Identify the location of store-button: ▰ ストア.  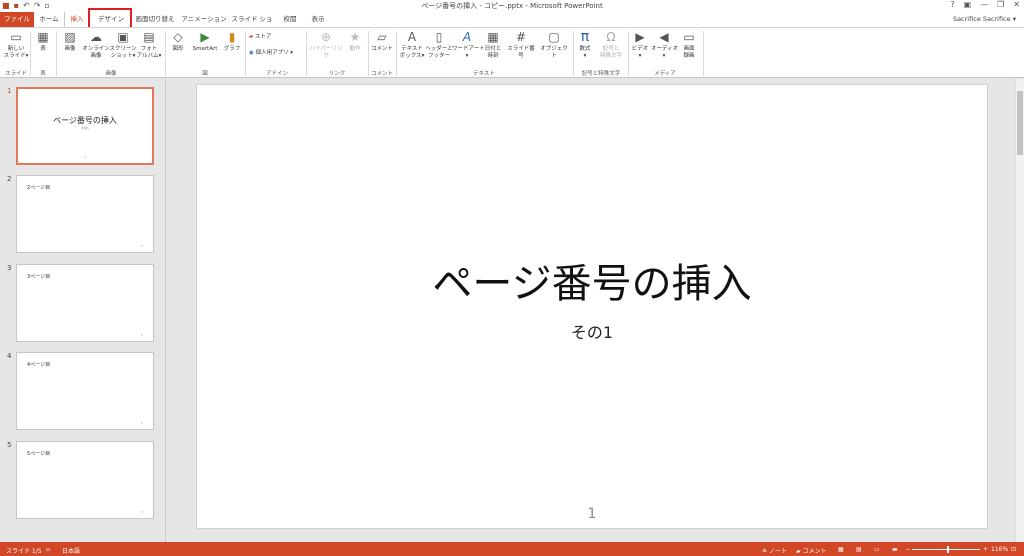
(269, 37).